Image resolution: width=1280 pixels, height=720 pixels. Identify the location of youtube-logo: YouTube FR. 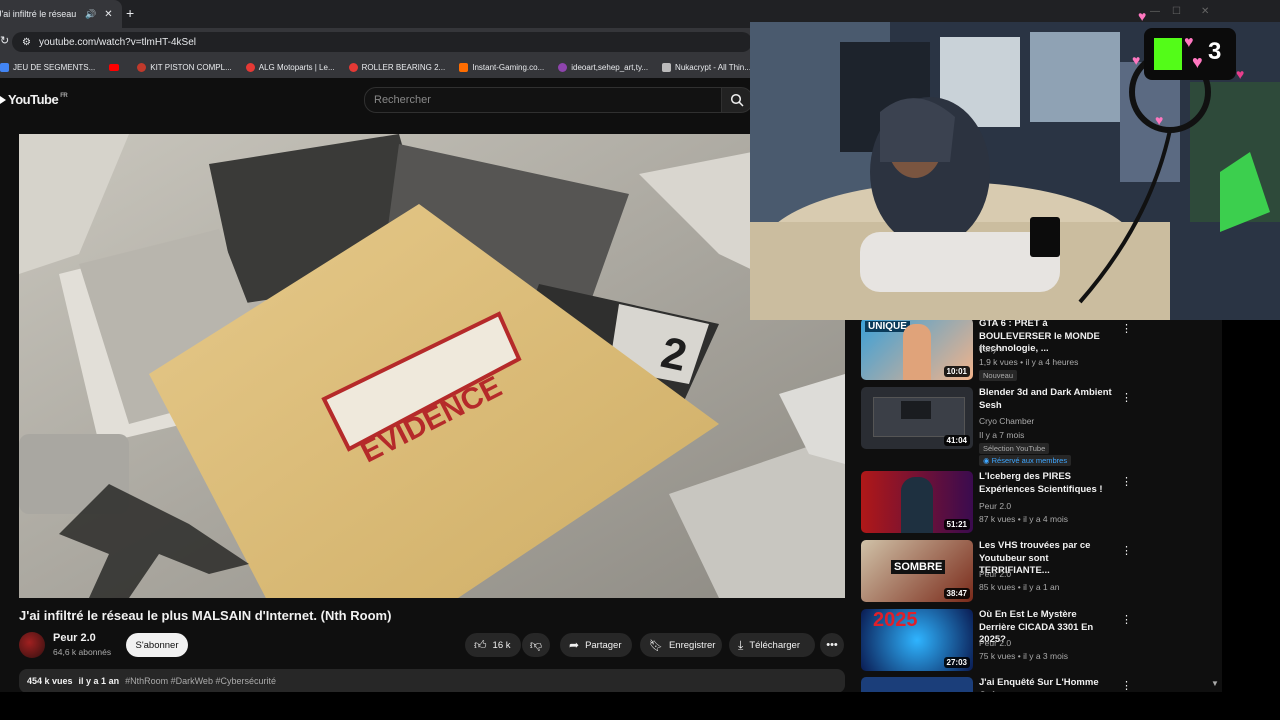
(34, 99).